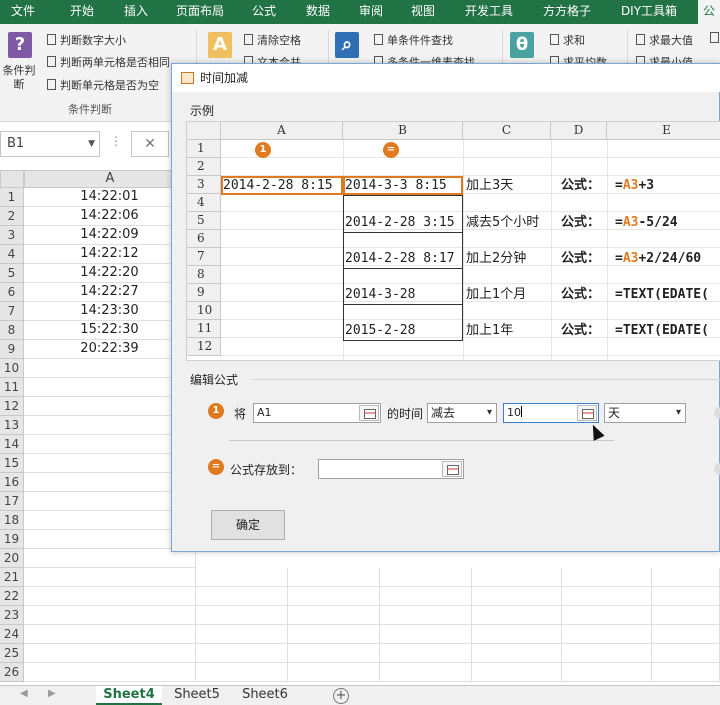  Describe the element at coordinates (12, 311) in the screenshot. I see `row-header: 7` at that location.